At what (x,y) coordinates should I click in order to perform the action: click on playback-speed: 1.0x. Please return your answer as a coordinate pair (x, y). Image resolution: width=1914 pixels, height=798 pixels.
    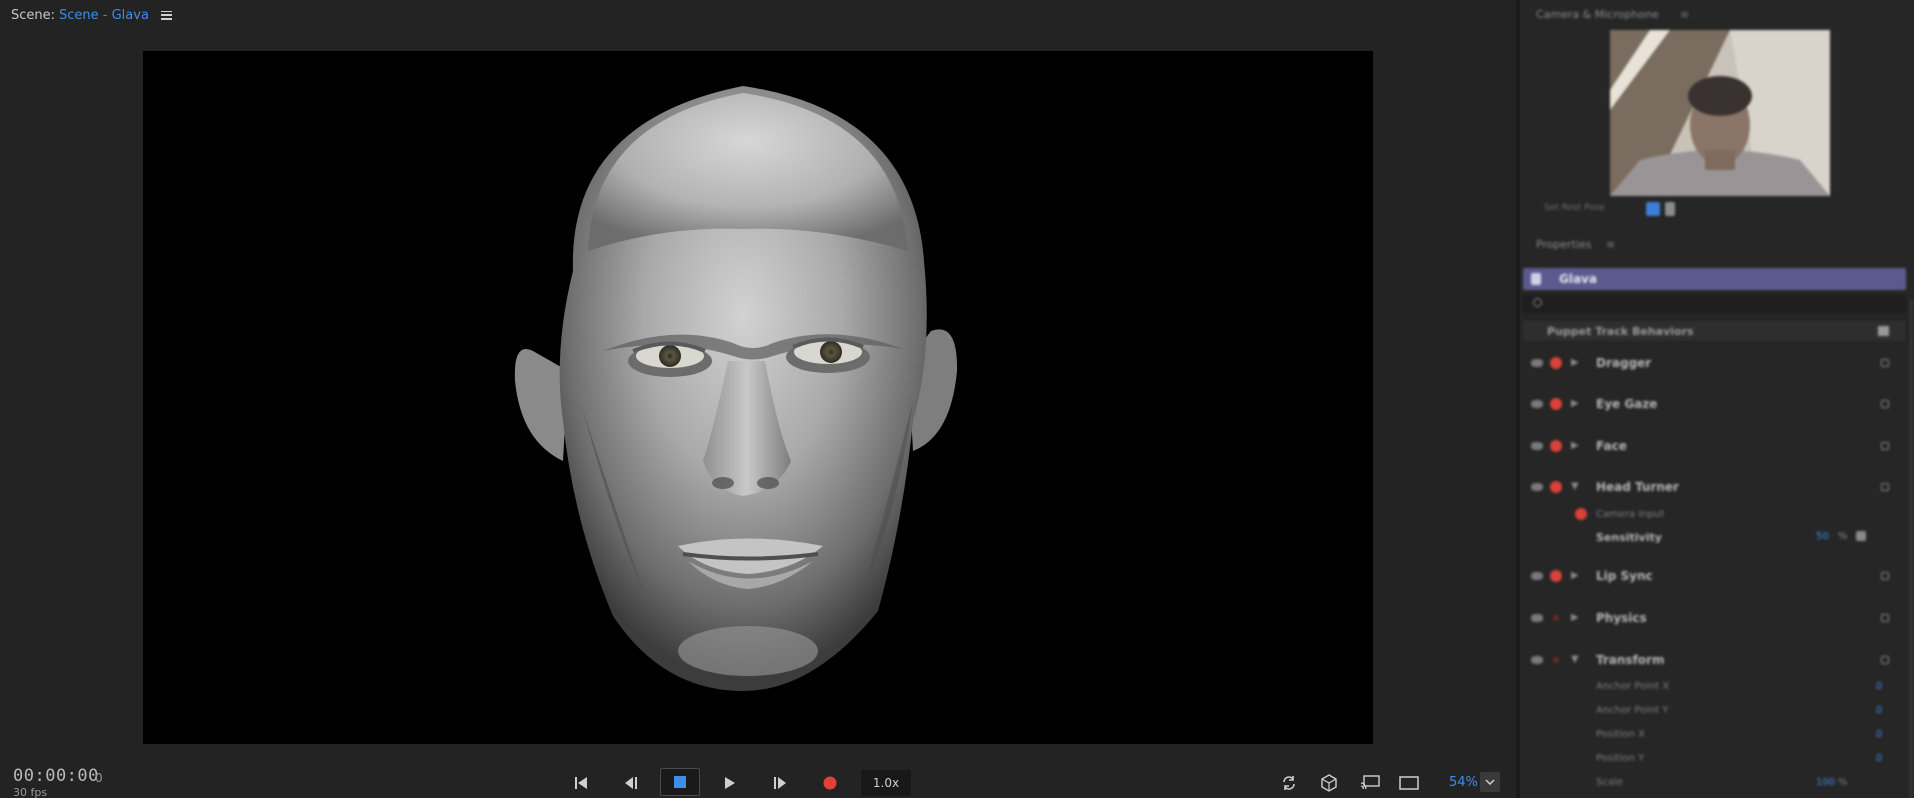
    Looking at the image, I should click on (886, 783).